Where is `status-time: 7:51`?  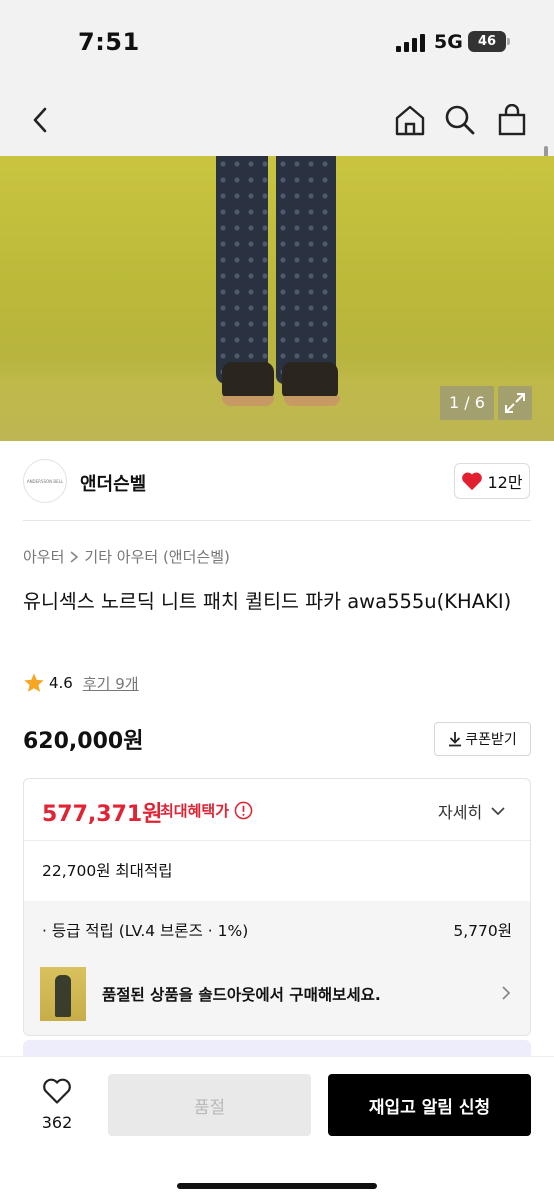 status-time: 7:51 is located at coordinates (109, 42).